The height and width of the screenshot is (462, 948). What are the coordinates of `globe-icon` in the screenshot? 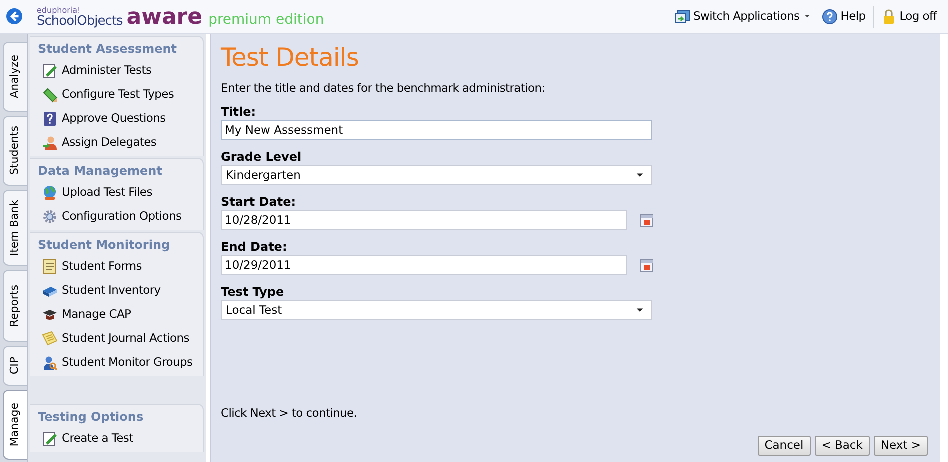 It's located at (50, 193).